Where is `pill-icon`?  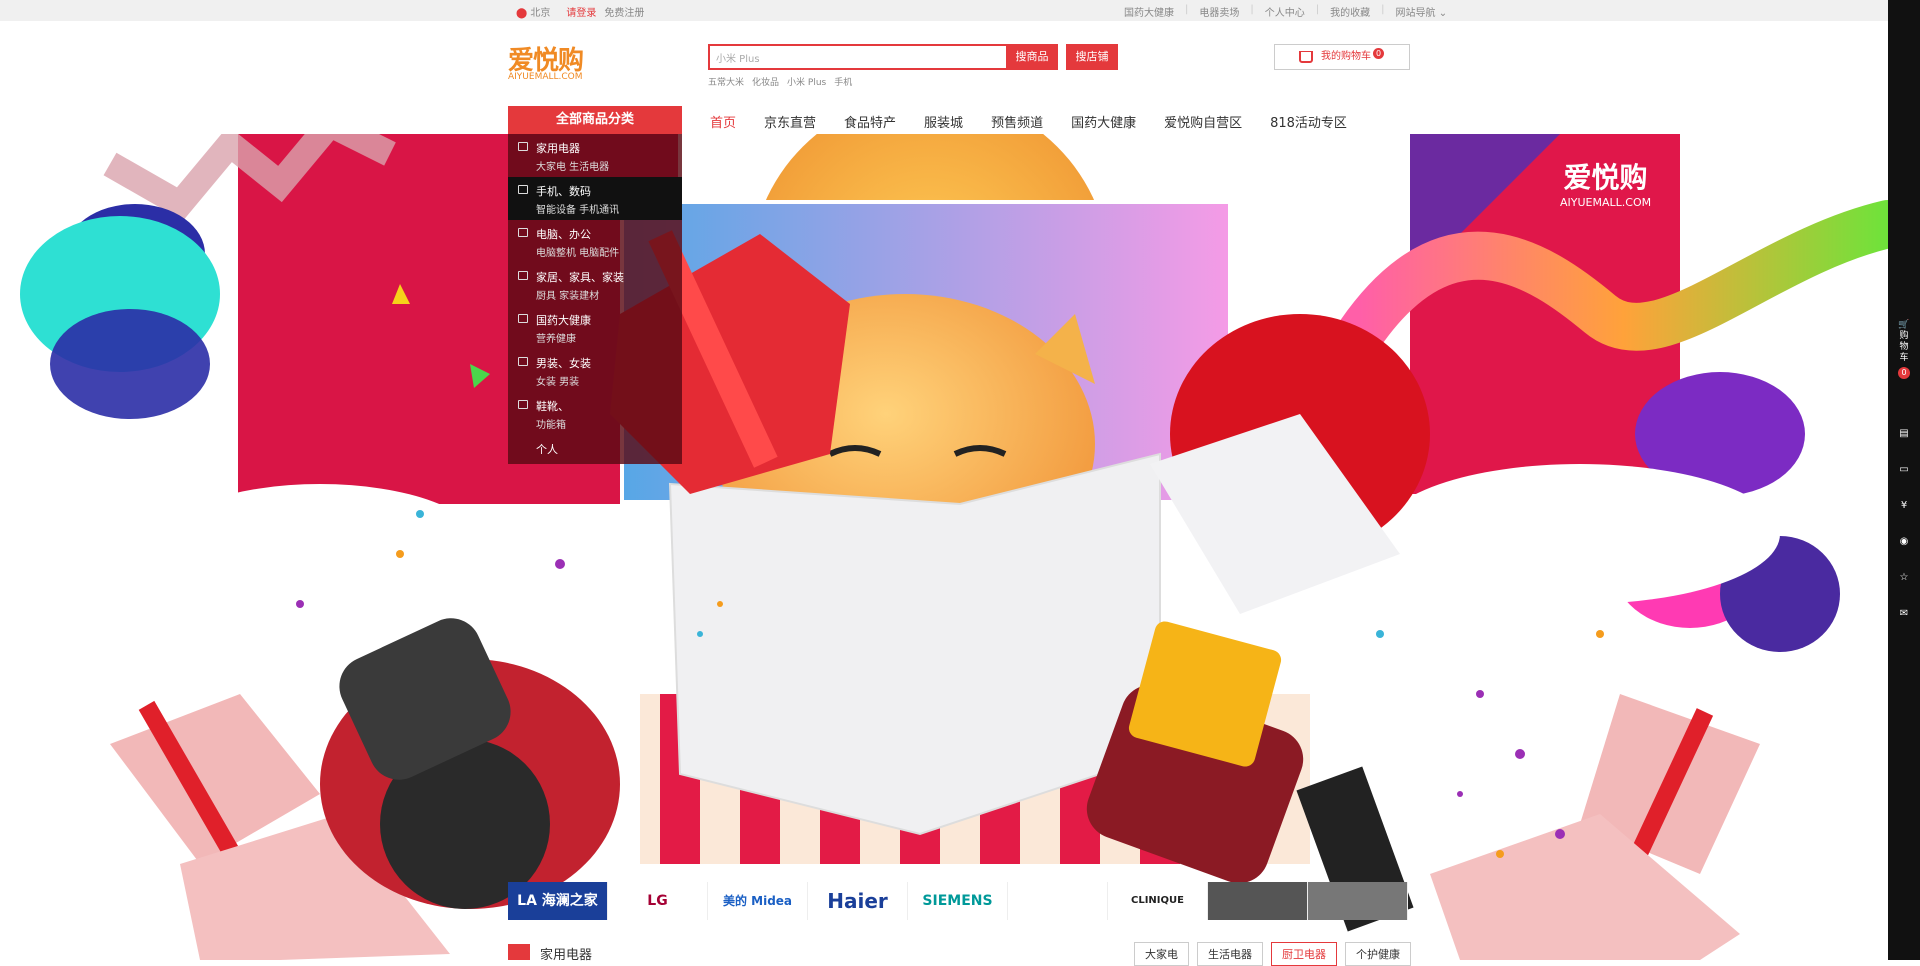
pill-icon is located at coordinates (523, 318).